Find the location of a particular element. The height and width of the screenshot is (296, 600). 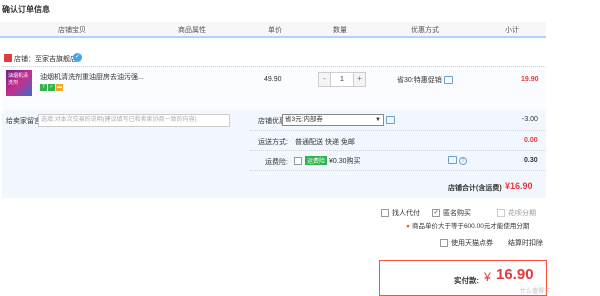

shipping-method: 普通配送 快递 免邮 is located at coordinates (325, 142).